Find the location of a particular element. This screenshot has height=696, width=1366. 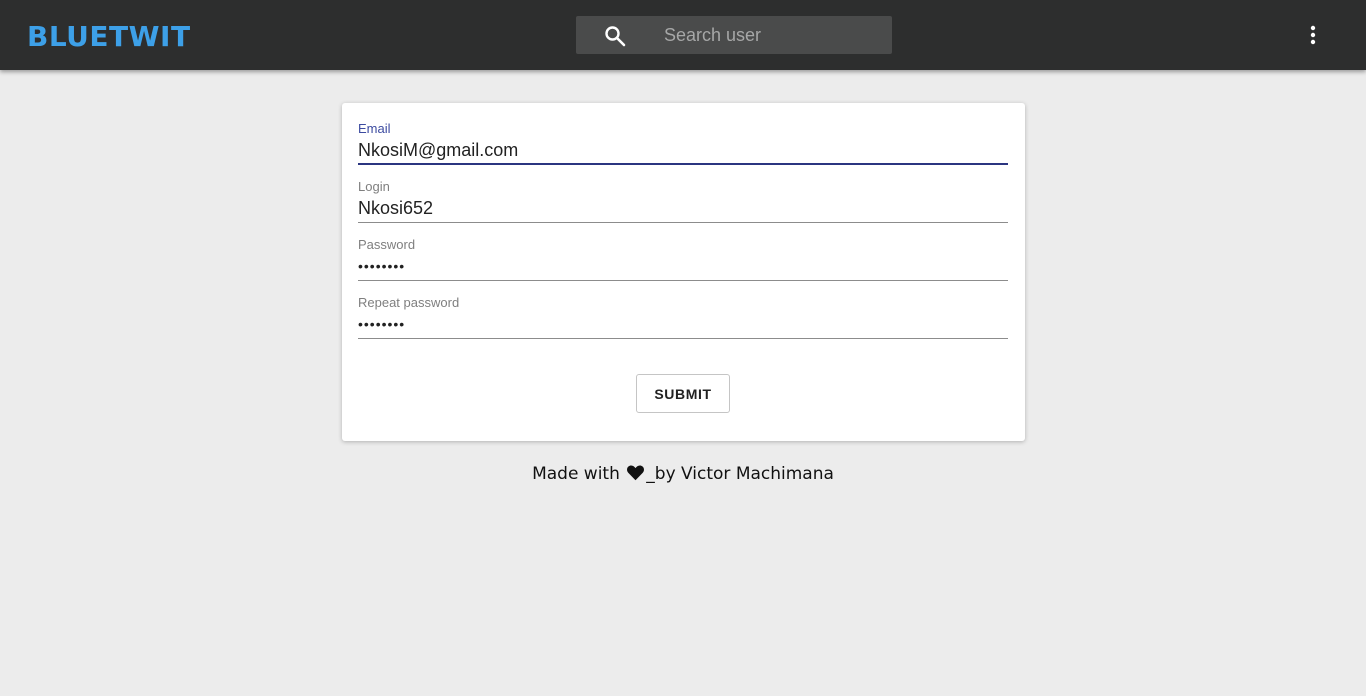

footer-text-after: _by Victor Machimana is located at coordinates (740, 474).